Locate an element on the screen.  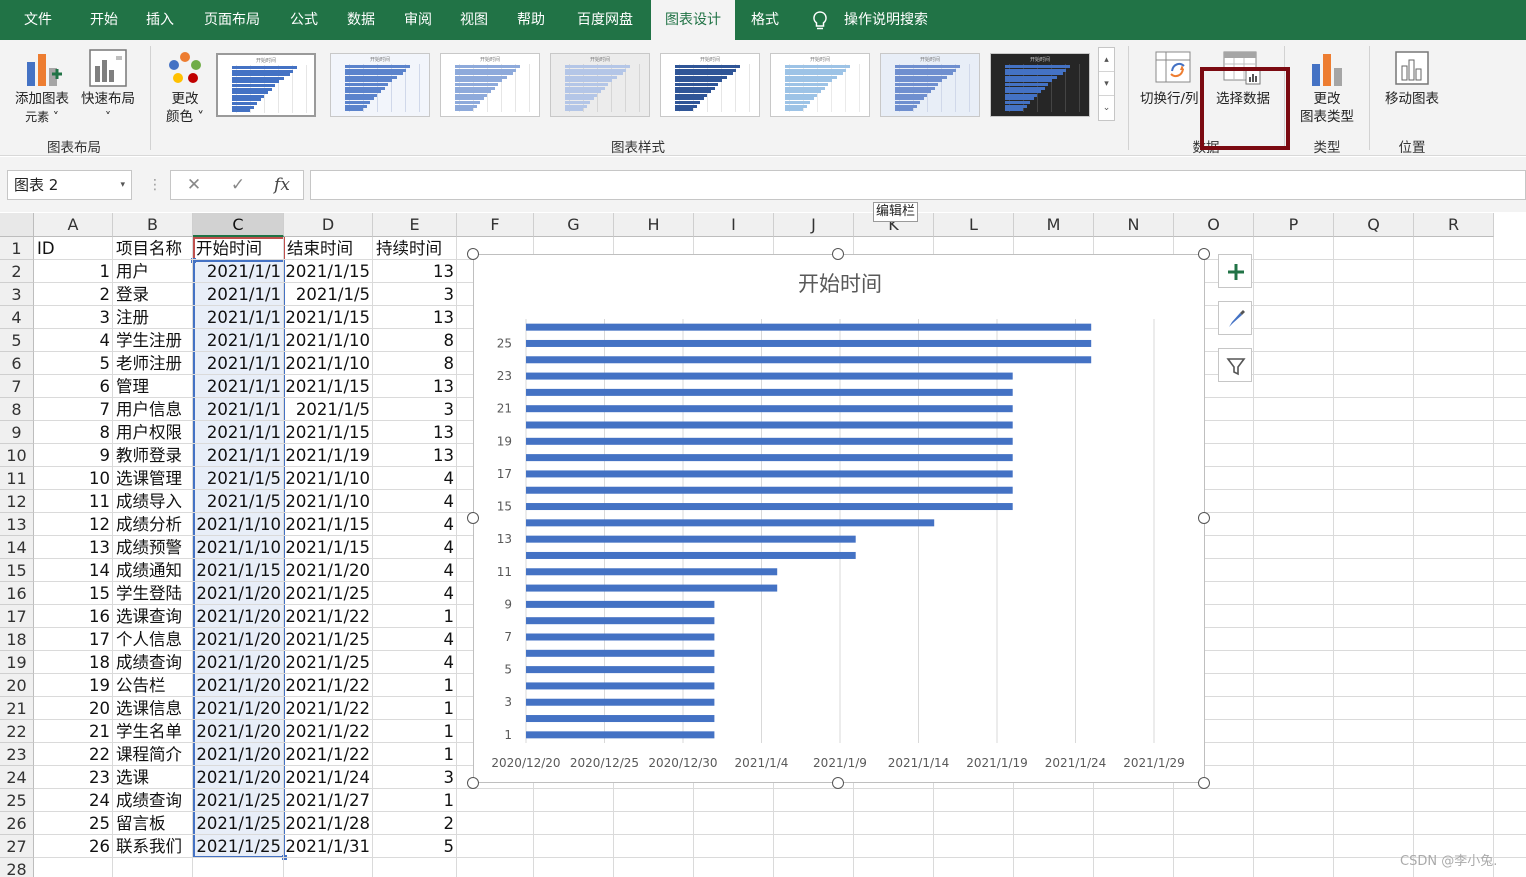
tab-page-layout: 页面布局 is located at coordinates (232, 20).